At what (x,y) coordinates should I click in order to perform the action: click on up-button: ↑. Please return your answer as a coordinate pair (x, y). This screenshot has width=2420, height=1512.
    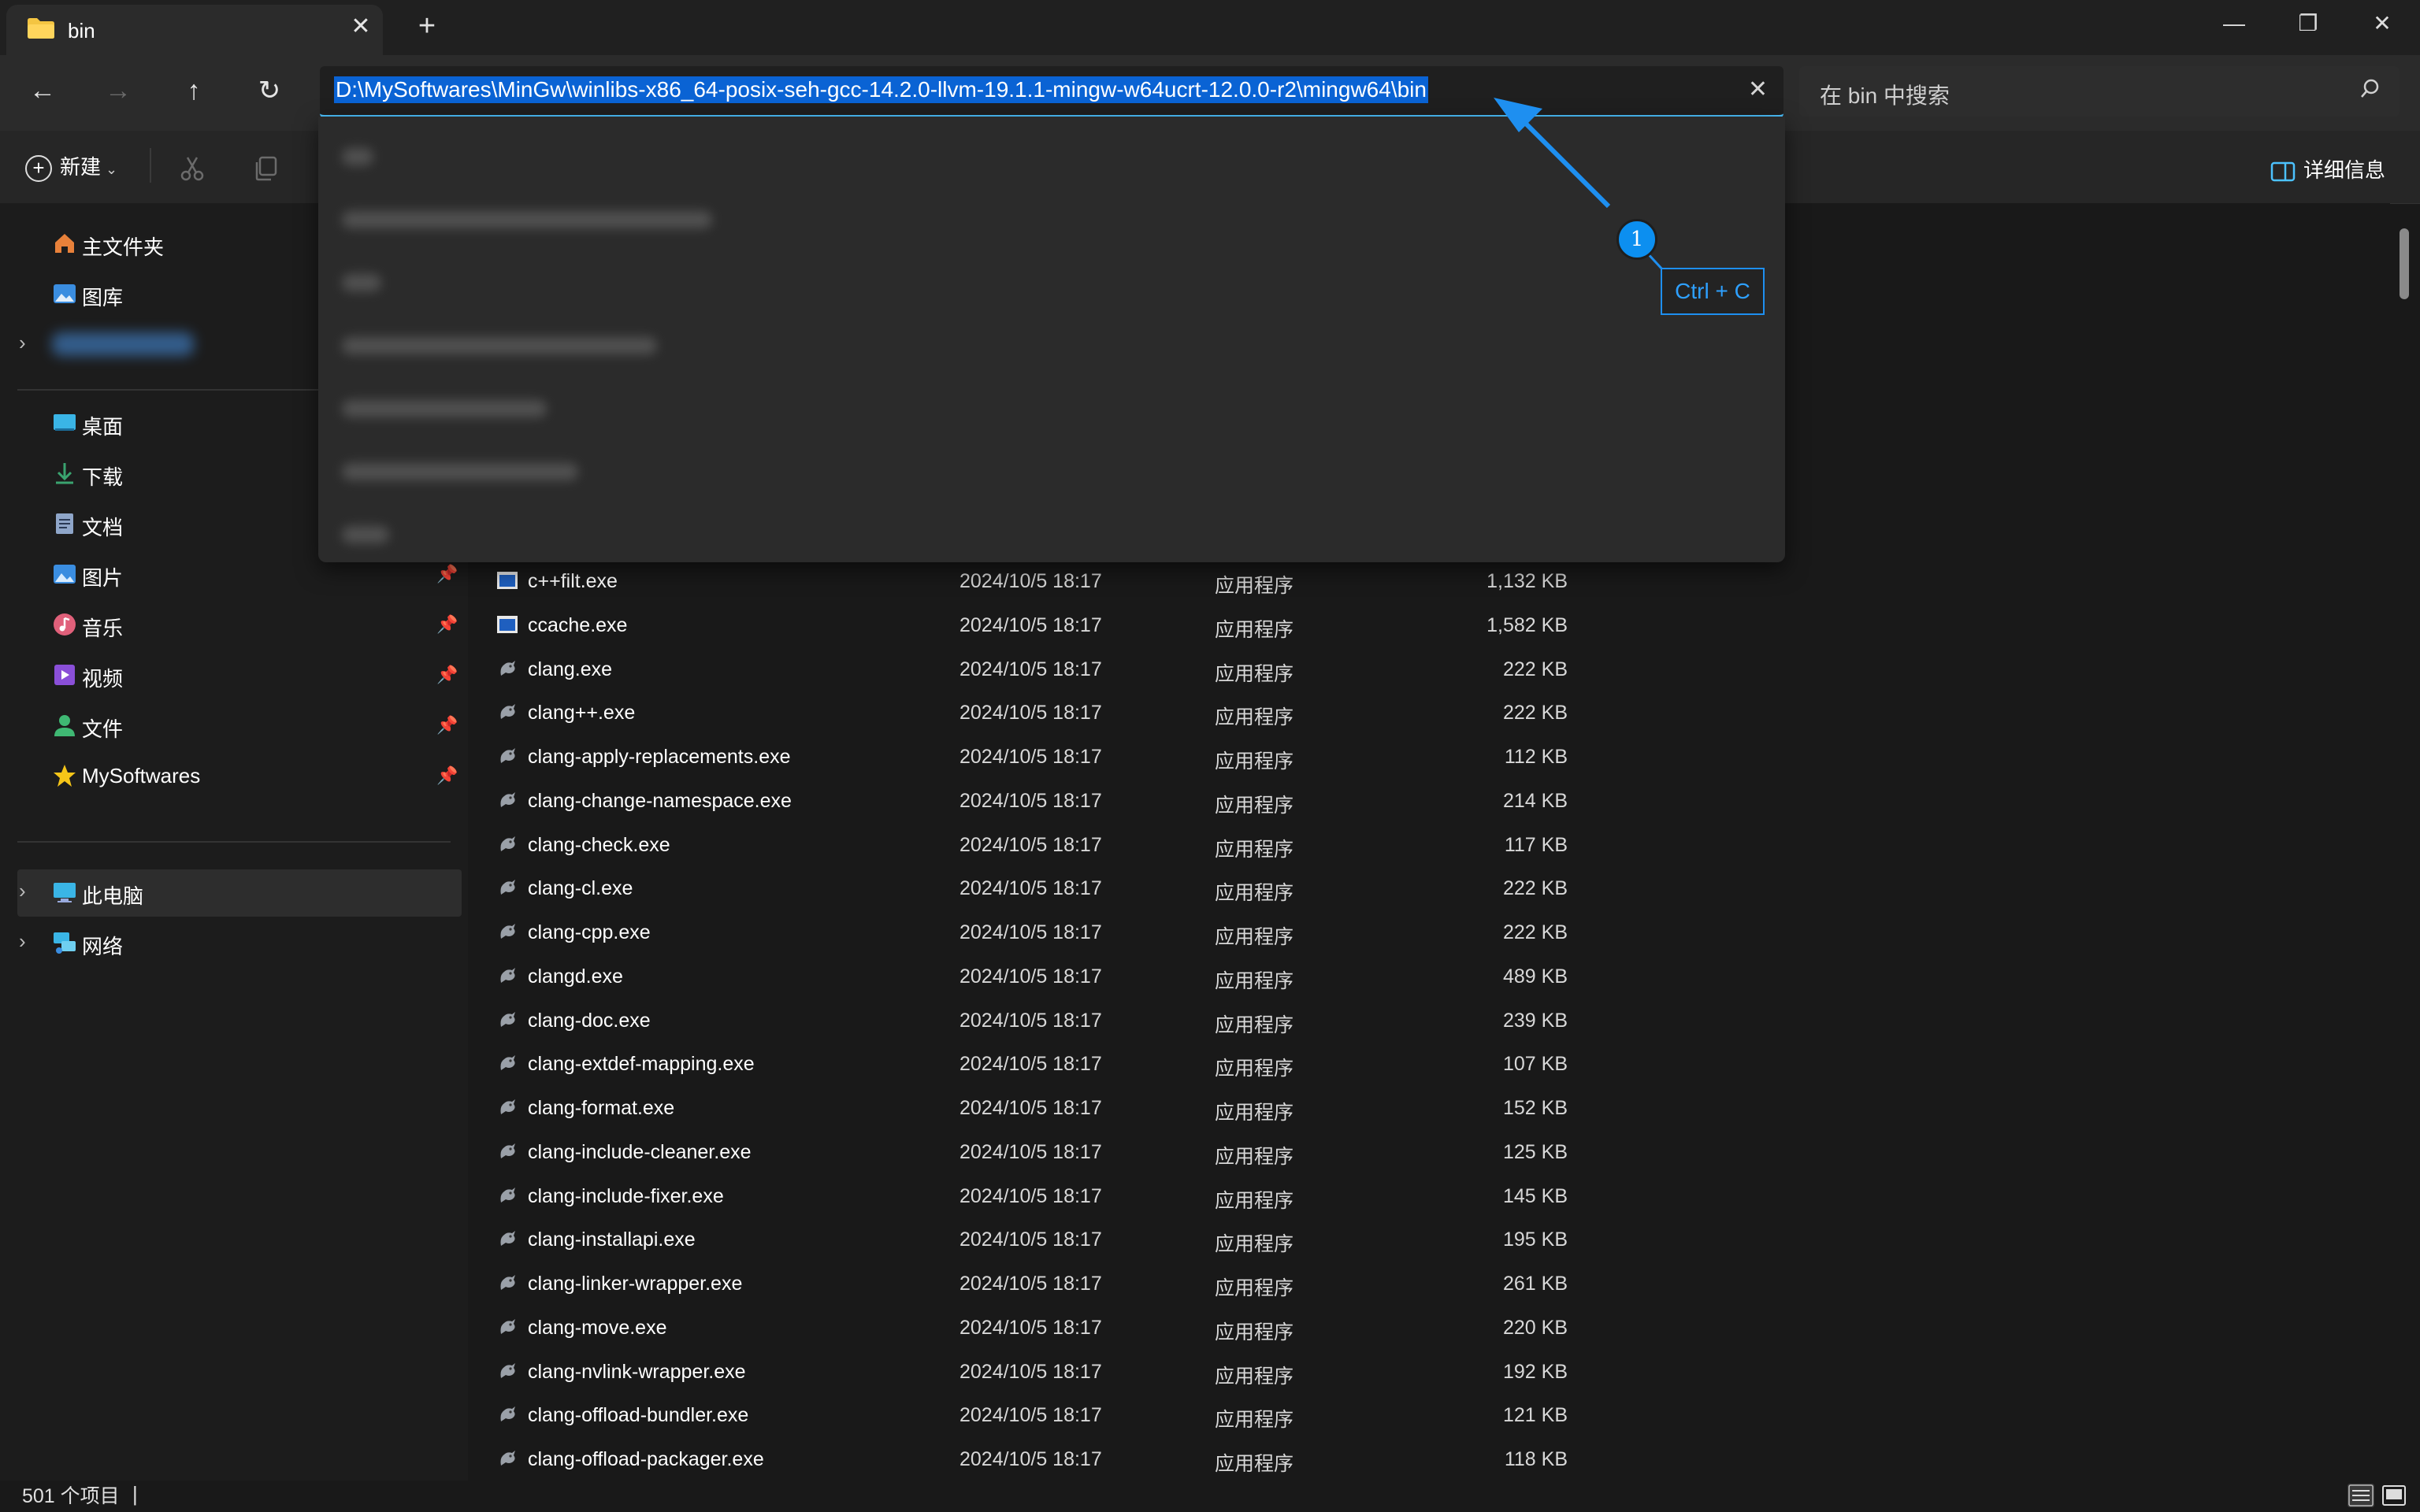
    Looking at the image, I should click on (194, 91).